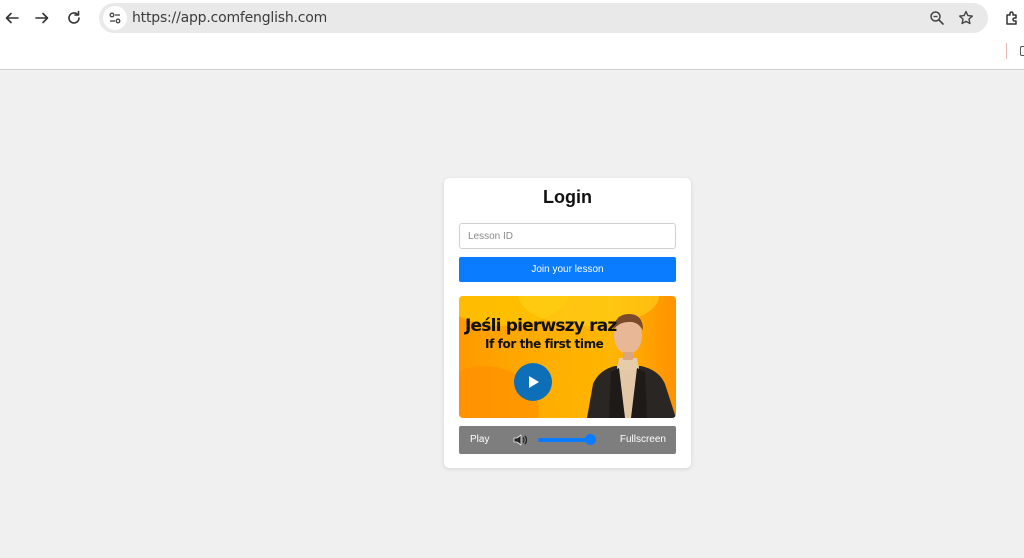 This screenshot has width=1024, height=558. I want to click on reload-icon, so click(74, 17).